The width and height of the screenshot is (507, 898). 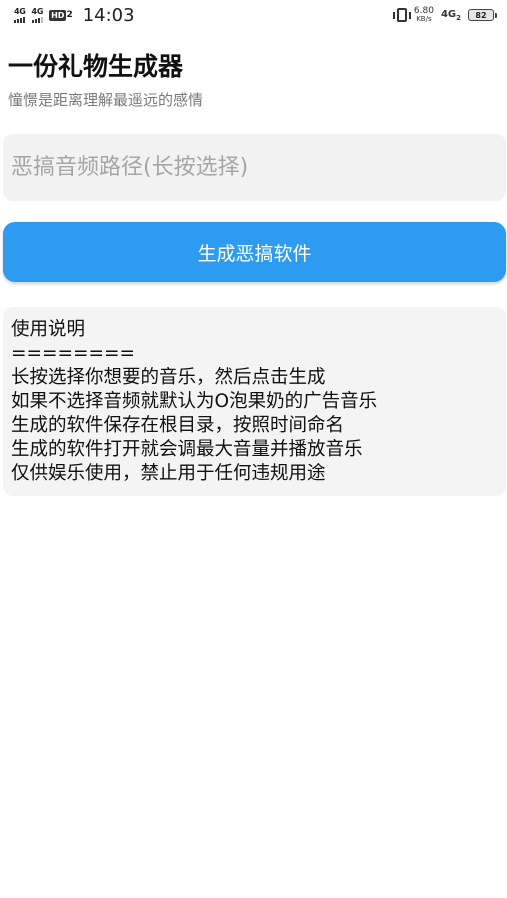 What do you see at coordinates (58, 15) in the screenshot?
I see `hd-label: HD` at bounding box center [58, 15].